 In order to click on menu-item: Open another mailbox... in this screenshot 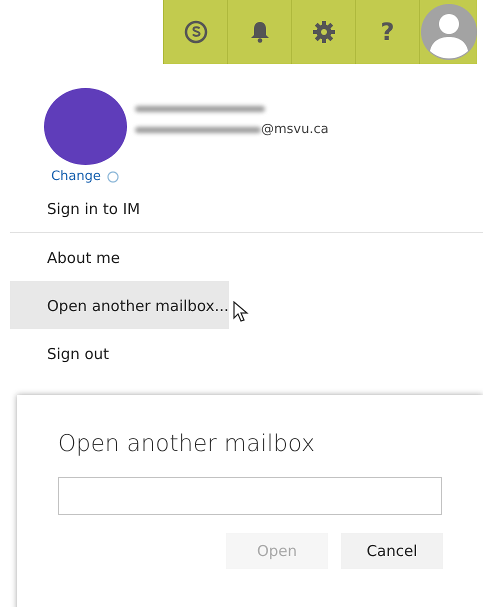, I will do `click(119, 305)`.